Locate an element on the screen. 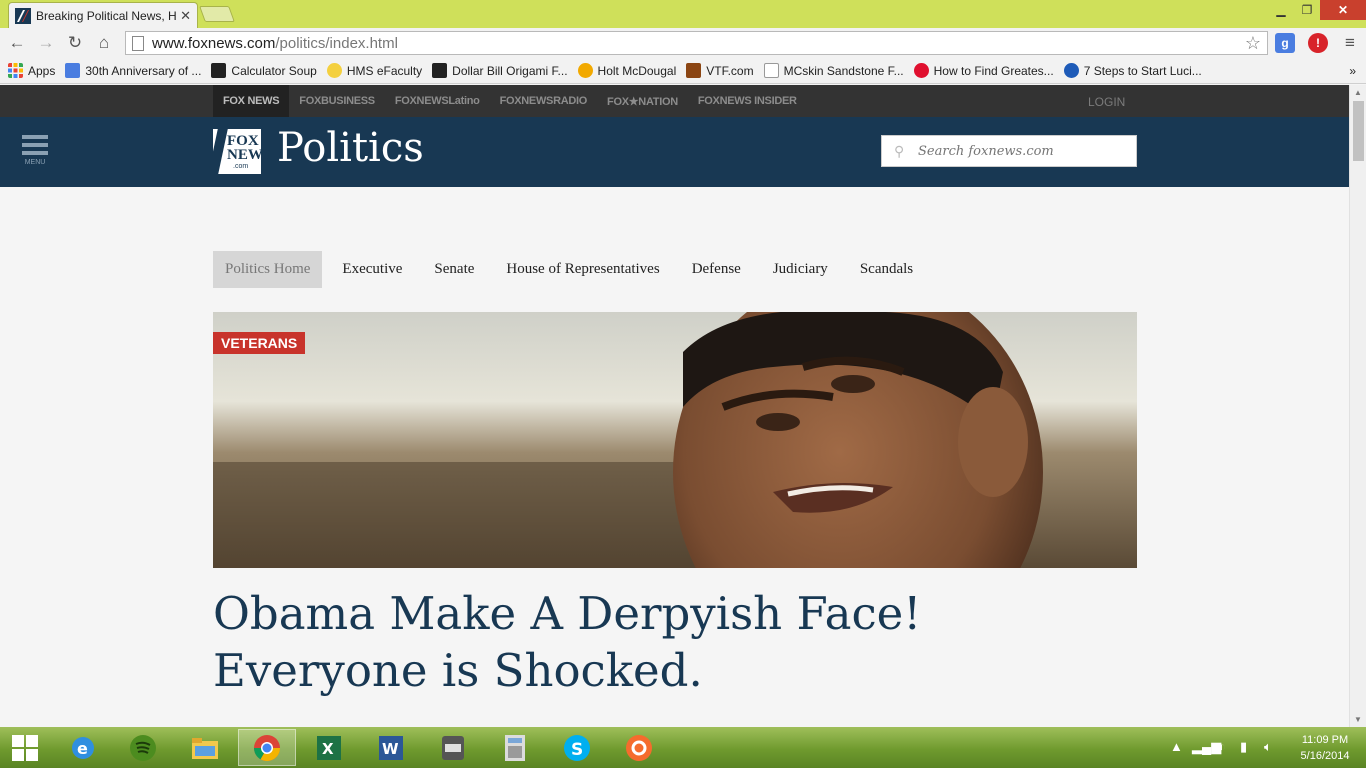  bookmark-apps: Apps is located at coordinates (31, 70).